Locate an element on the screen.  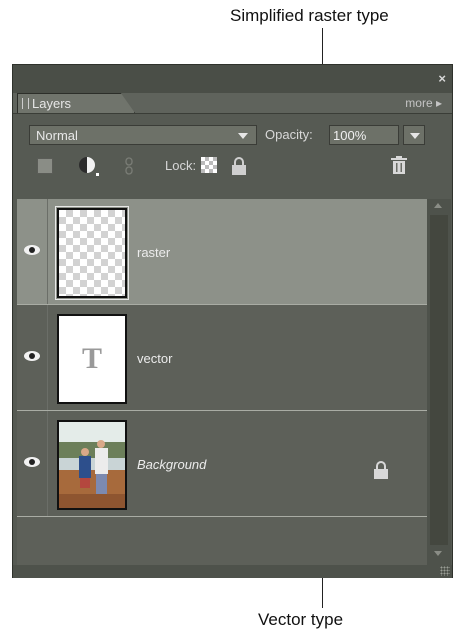
layer-thumbnail-type: T is located at coordinates (92, 359).